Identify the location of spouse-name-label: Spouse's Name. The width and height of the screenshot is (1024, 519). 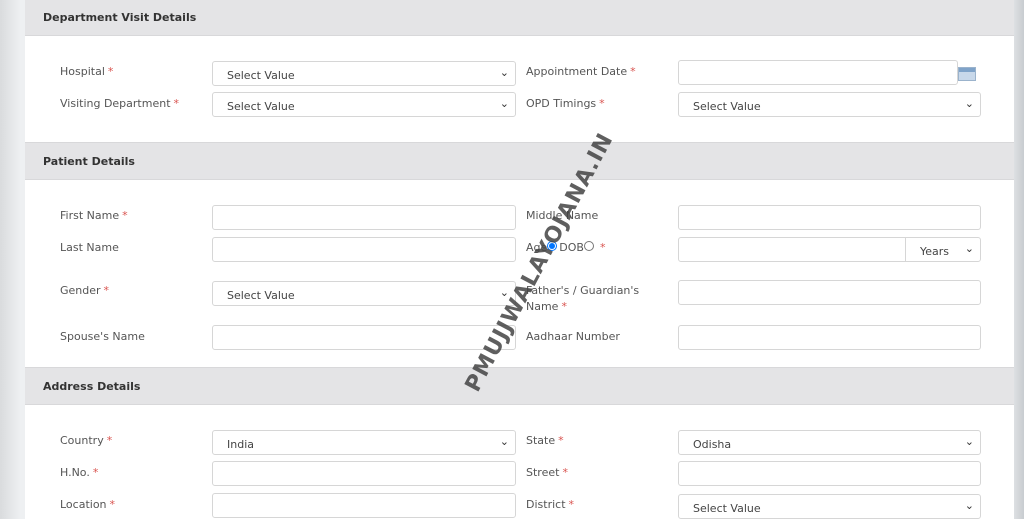
(102, 336).